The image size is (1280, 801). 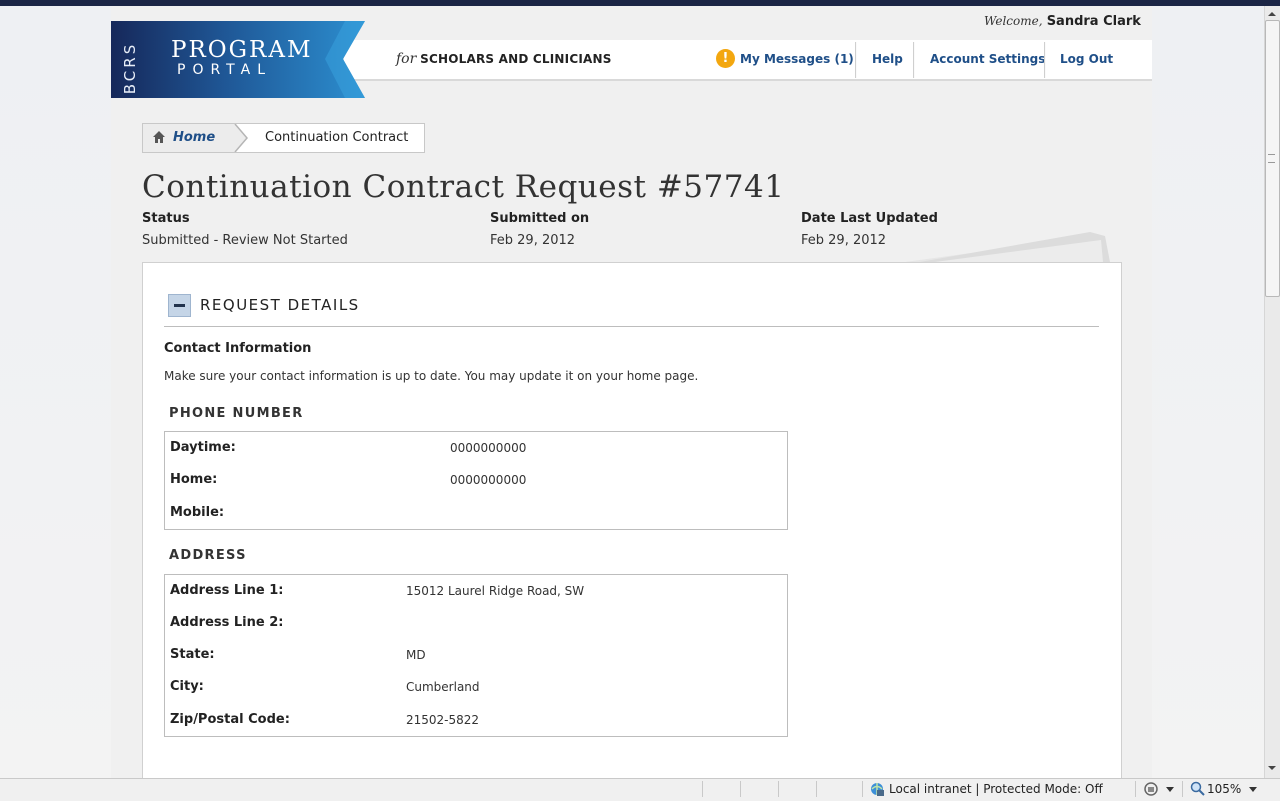 What do you see at coordinates (194, 479) in the screenshot?
I see `home-phone-label: Home:` at bounding box center [194, 479].